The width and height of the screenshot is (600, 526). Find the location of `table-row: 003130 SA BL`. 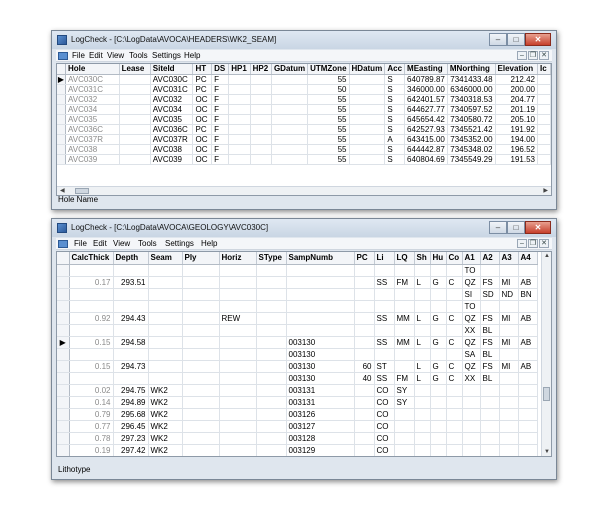

table-row: 003130 SA BL is located at coordinates (297, 354).